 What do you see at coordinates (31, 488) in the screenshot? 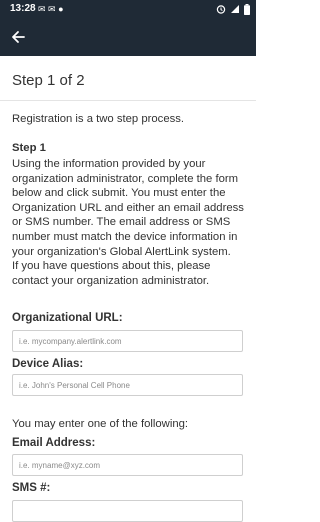
I see `sms-label: SMS #:` at bounding box center [31, 488].